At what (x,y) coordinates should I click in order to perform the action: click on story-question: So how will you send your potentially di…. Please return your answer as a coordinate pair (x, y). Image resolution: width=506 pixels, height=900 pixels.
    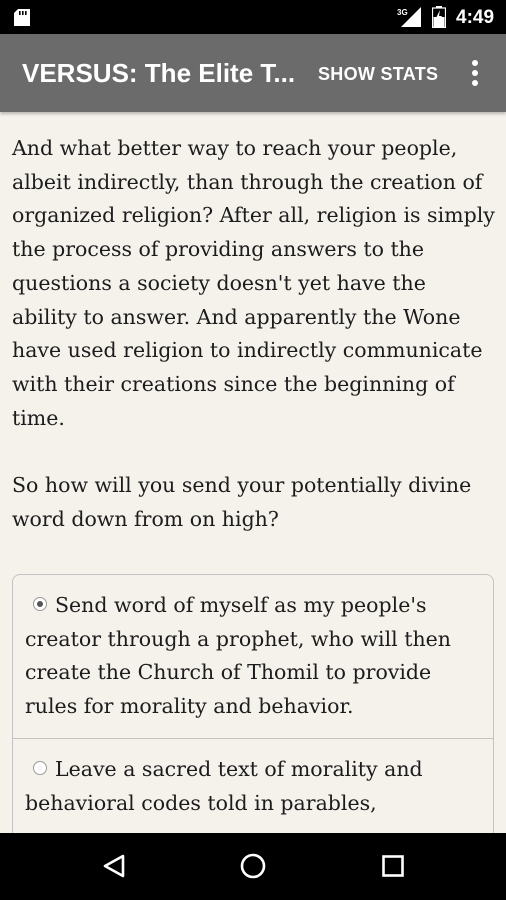
    Looking at the image, I should click on (242, 502).